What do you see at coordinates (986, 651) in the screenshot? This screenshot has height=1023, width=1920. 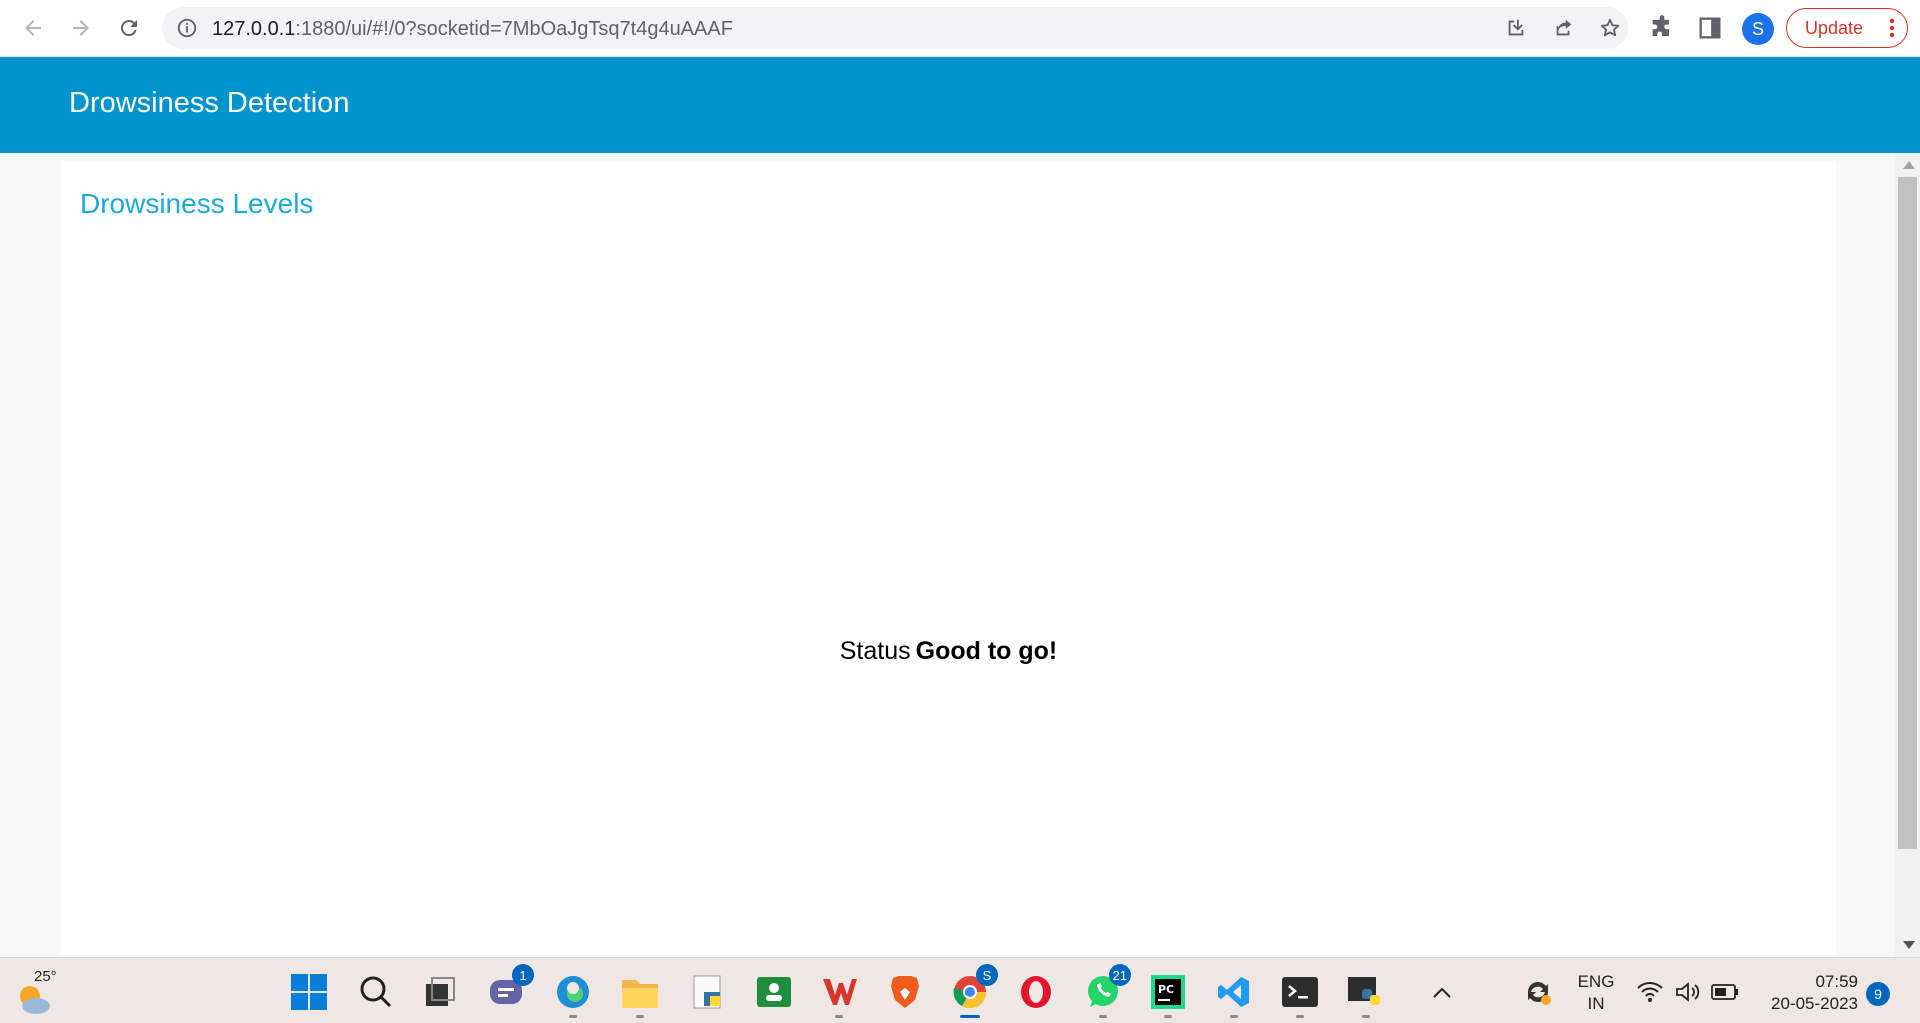 I see `status-value: Good to go!` at bounding box center [986, 651].